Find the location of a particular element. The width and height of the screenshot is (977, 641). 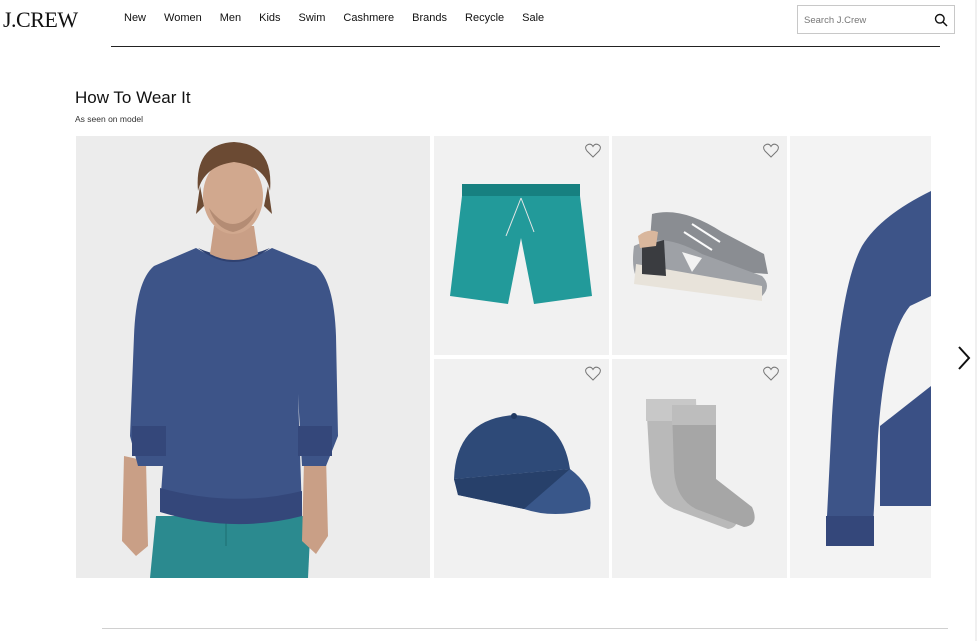

product-swim-trunks is located at coordinates (521, 245).